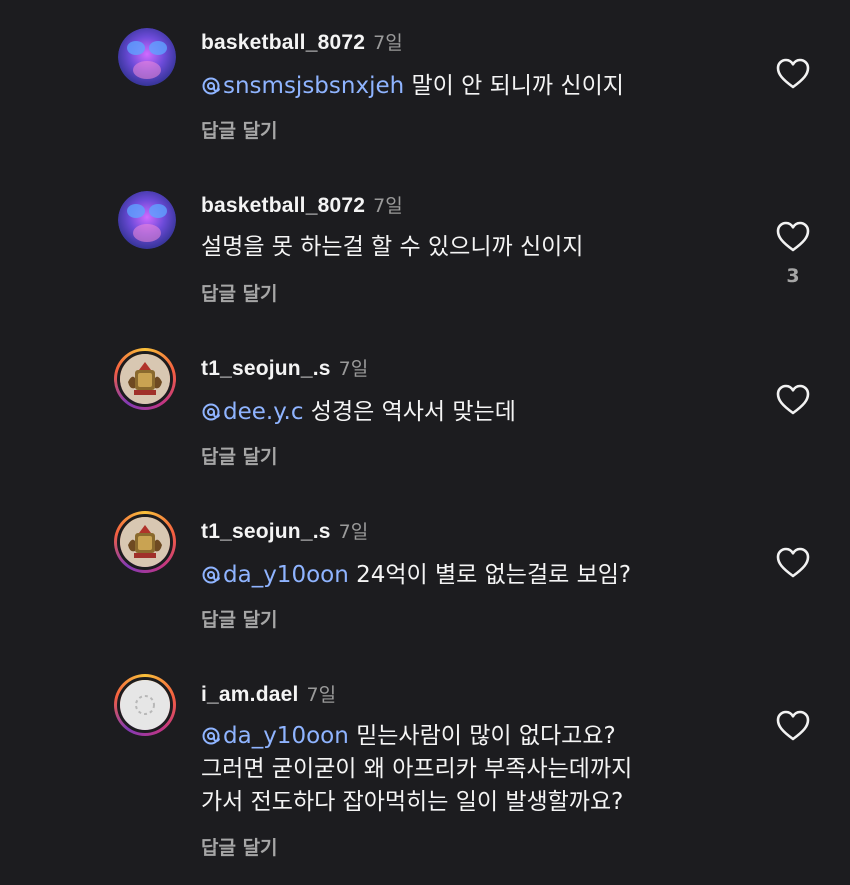 Image resolution: width=850 pixels, height=885 pixels. Describe the element at coordinates (793, 276) in the screenshot. I see `like-count: 3` at that location.